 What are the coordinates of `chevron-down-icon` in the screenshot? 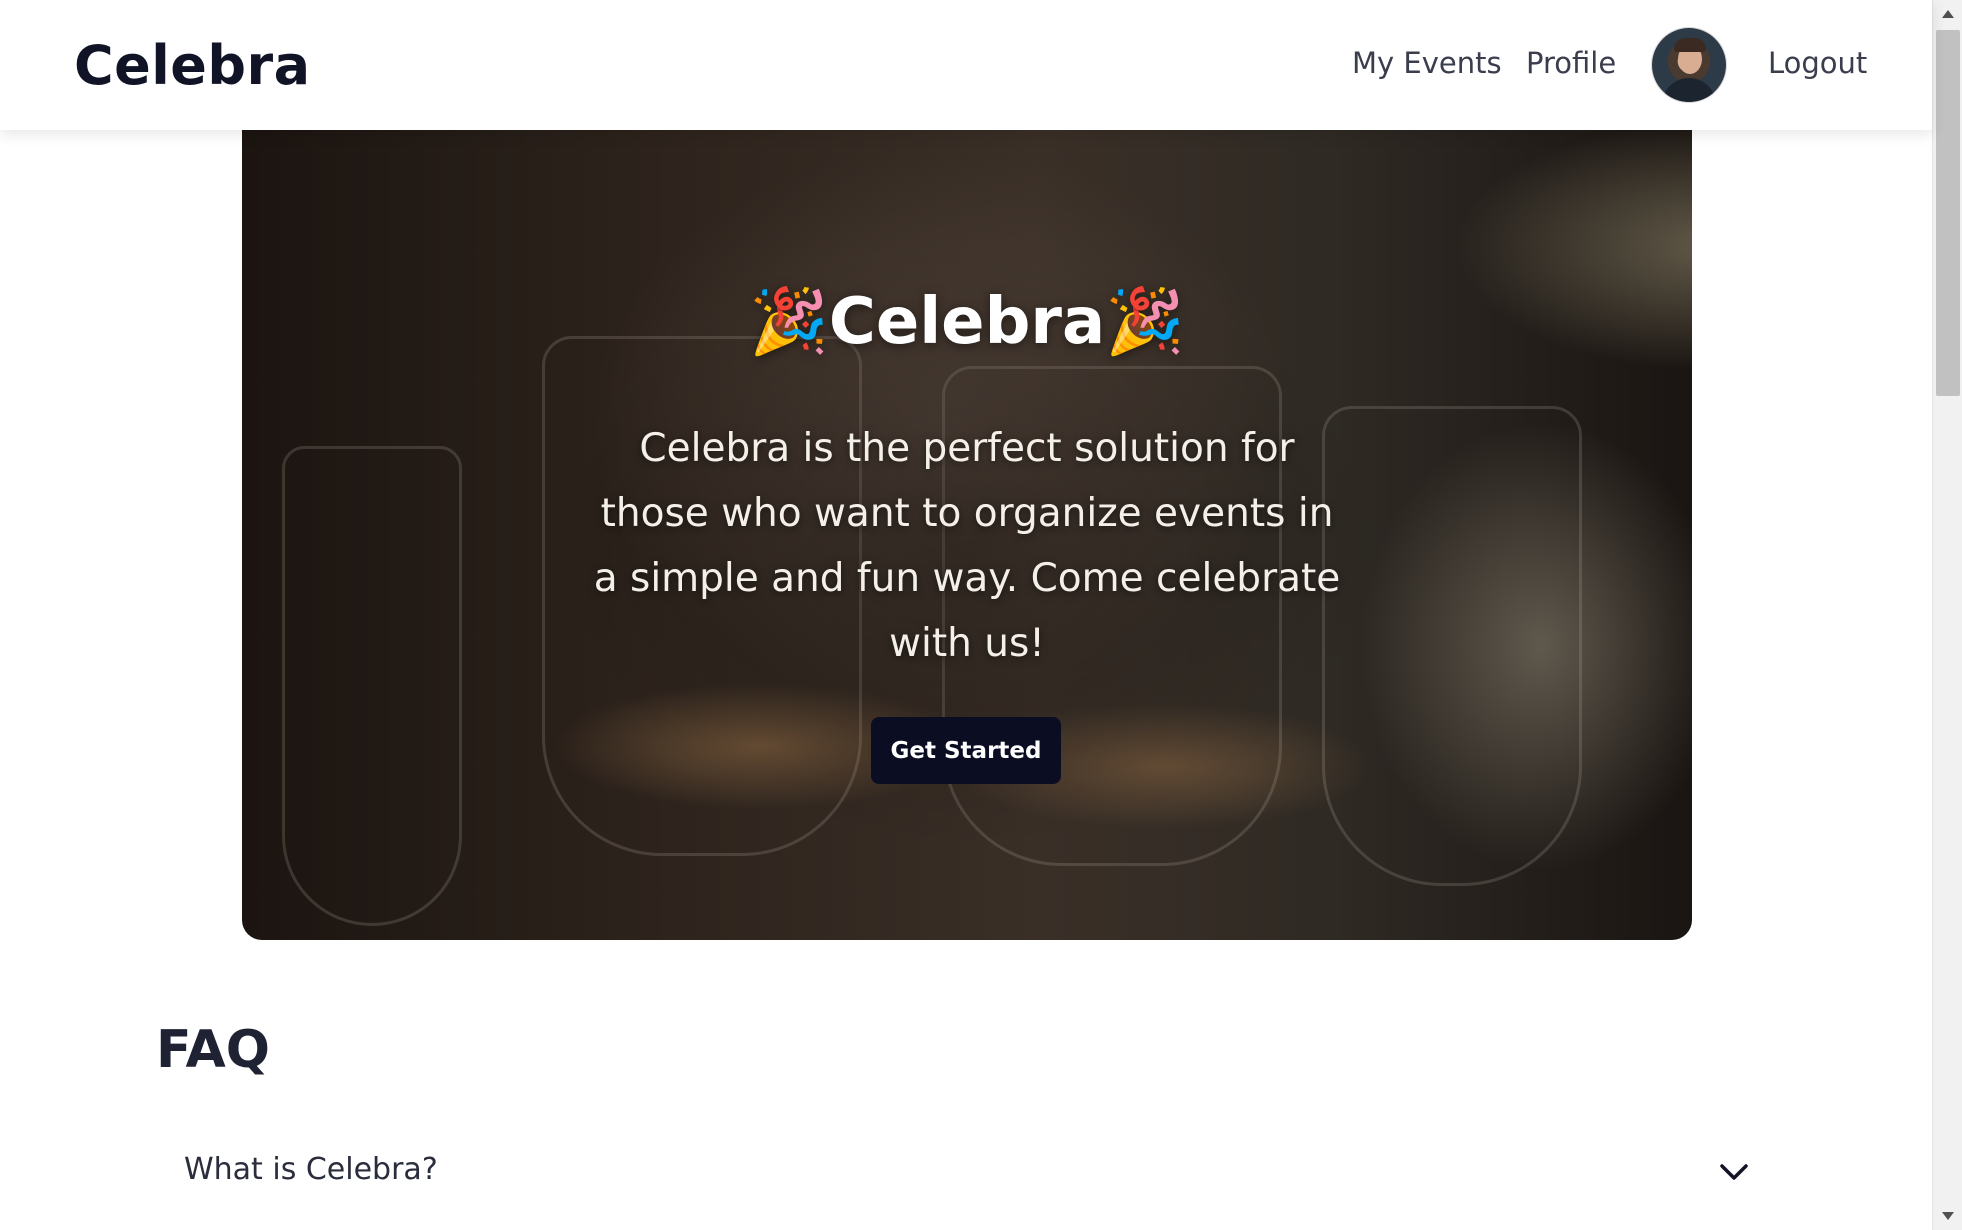 It's located at (1734, 1172).